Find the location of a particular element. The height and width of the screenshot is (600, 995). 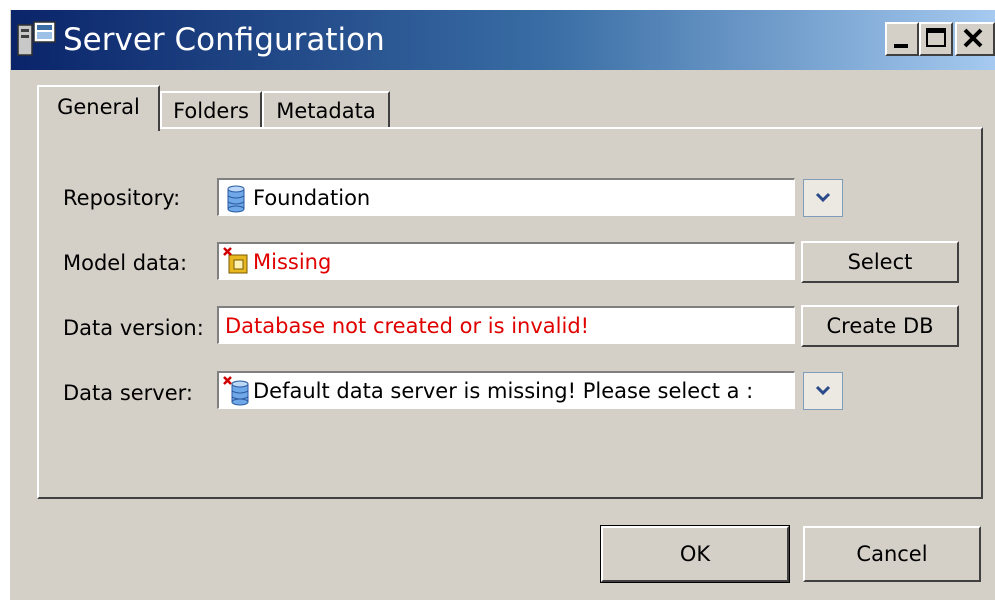

data-server-label: Data server: is located at coordinates (128, 393).